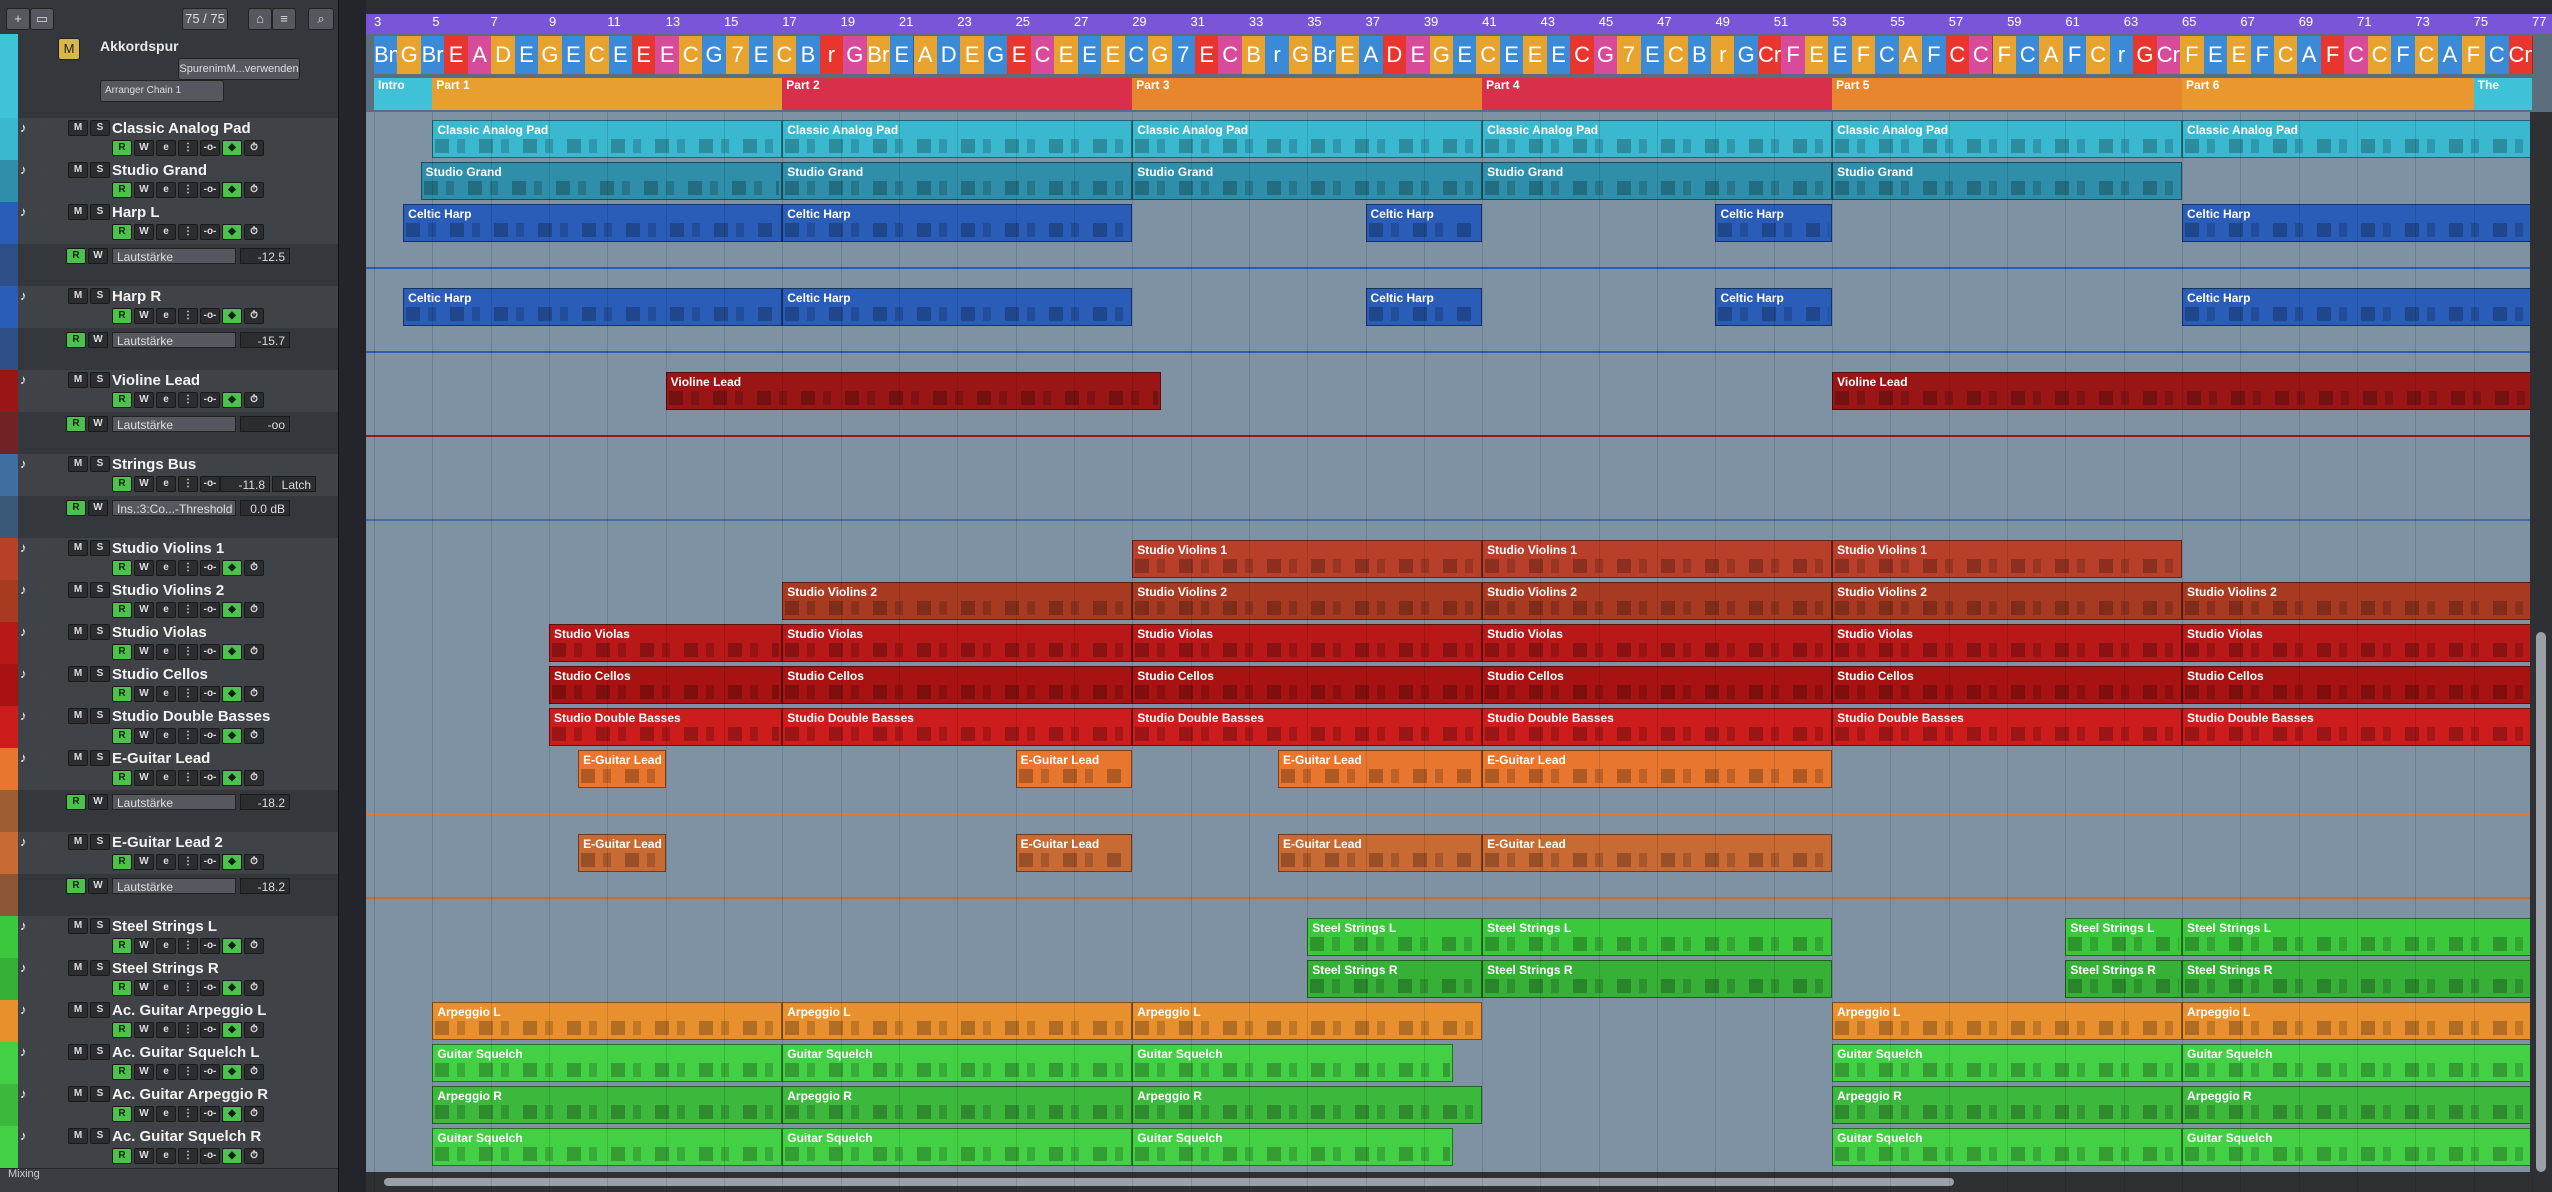 The height and width of the screenshot is (1192, 2552). What do you see at coordinates (169, 727) in the screenshot?
I see `track-header: ♪ 38 Studio Double Basses M S R We ⋮ -o- ◆ ⏱` at bounding box center [169, 727].